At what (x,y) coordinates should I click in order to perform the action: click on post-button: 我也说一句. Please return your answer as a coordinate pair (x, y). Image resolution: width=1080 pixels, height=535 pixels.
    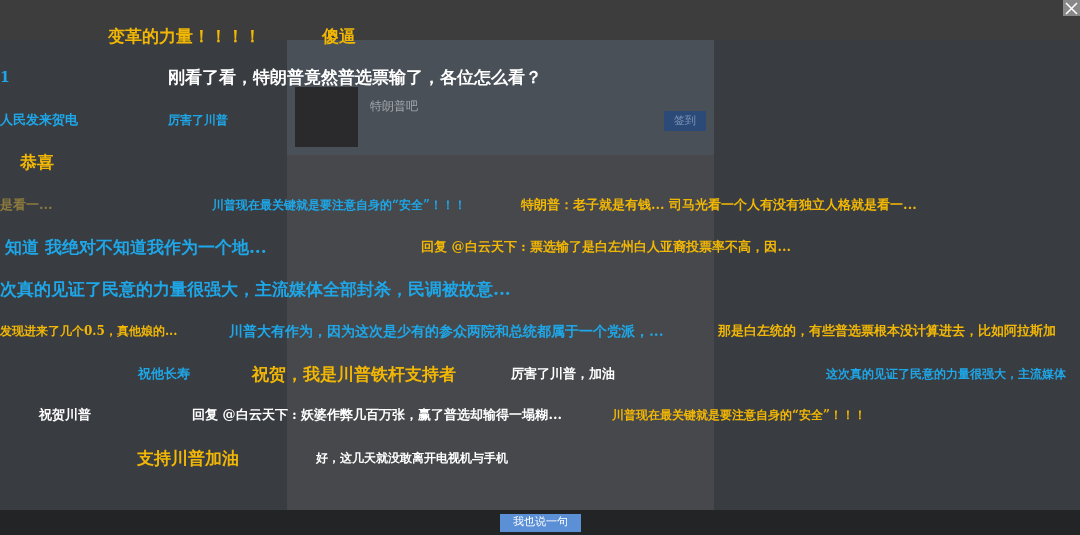
    Looking at the image, I should click on (540, 522).